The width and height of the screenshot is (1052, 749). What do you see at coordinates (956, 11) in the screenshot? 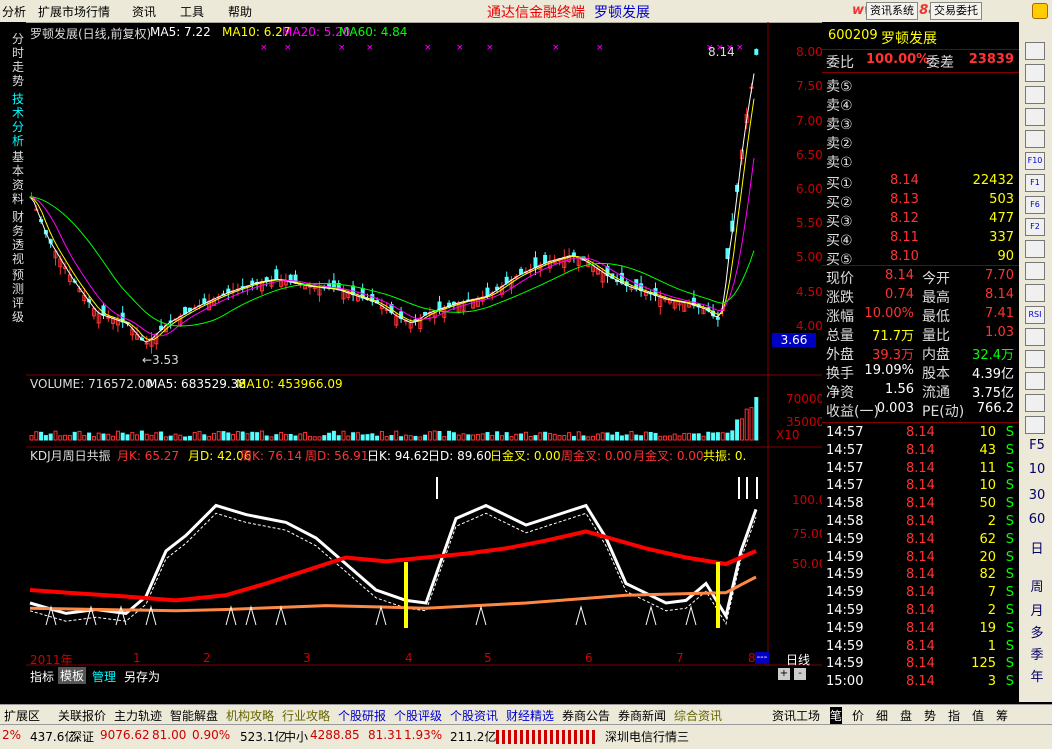
I see `trade-button: 交易委托` at bounding box center [956, 11].